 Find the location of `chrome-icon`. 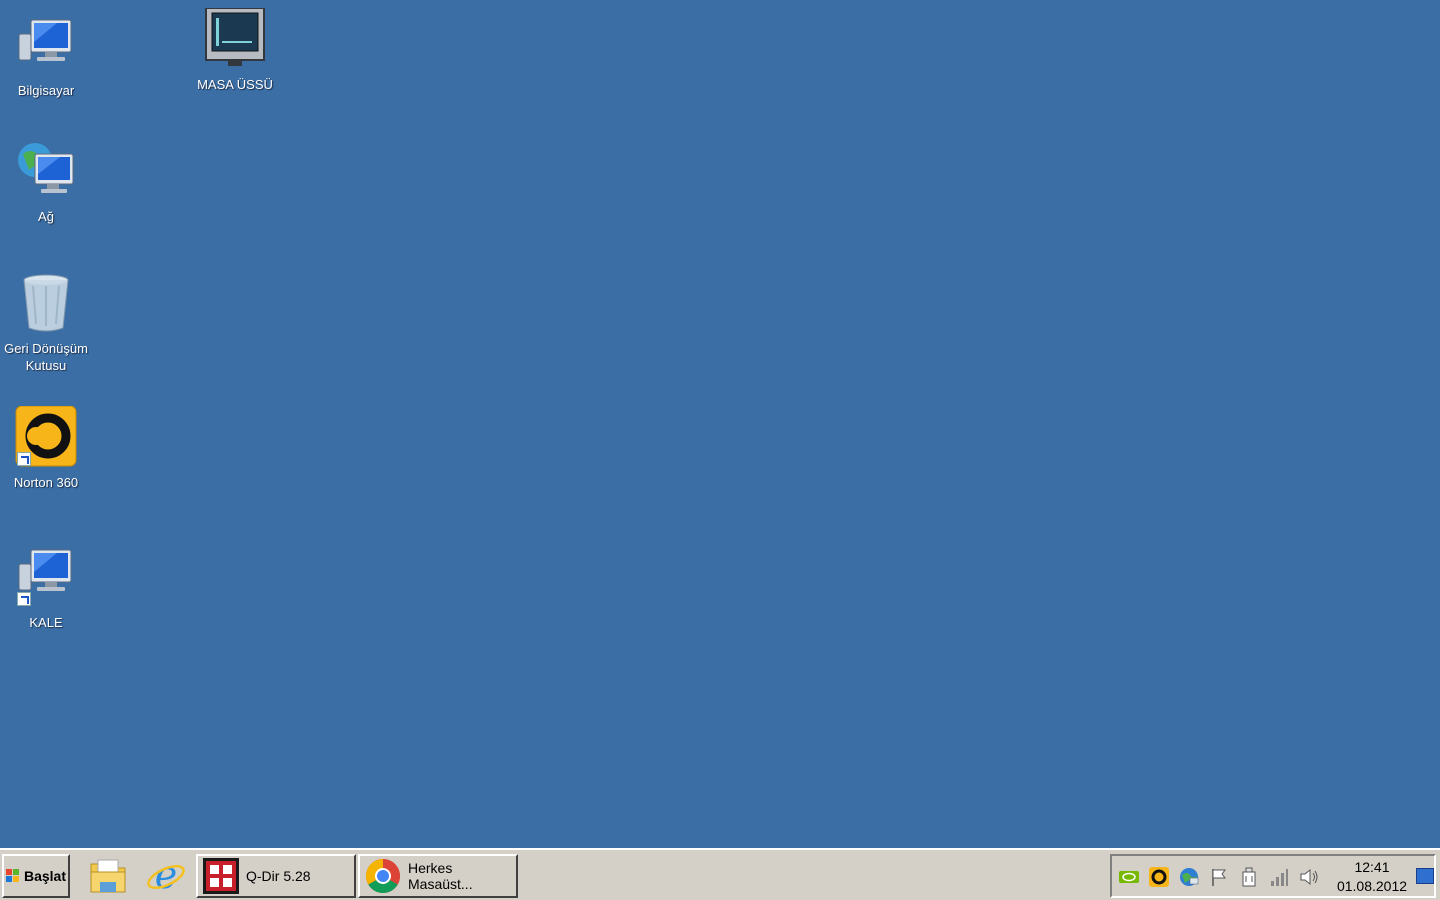

chrome-icon is located at coordinates (383, 876).